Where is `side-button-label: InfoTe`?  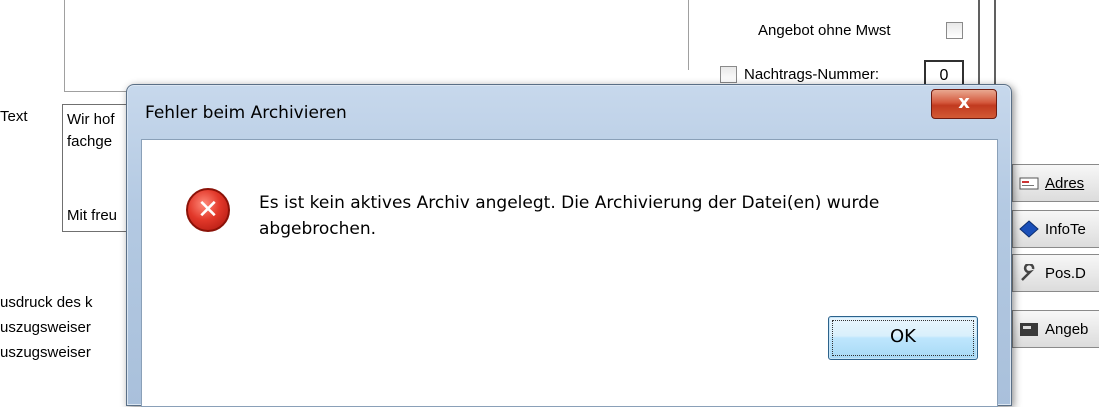
side-button-label: InfoTe is located at coordinates (1065, 229).